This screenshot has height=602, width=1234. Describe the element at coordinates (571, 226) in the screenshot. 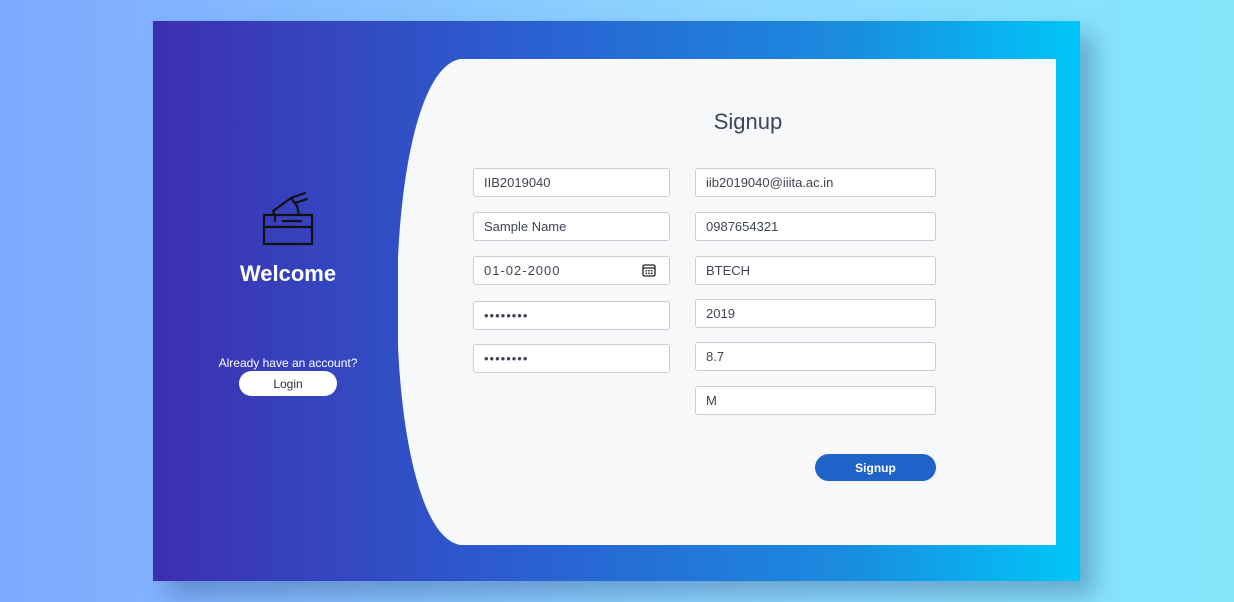

I see `name-field` at that location.